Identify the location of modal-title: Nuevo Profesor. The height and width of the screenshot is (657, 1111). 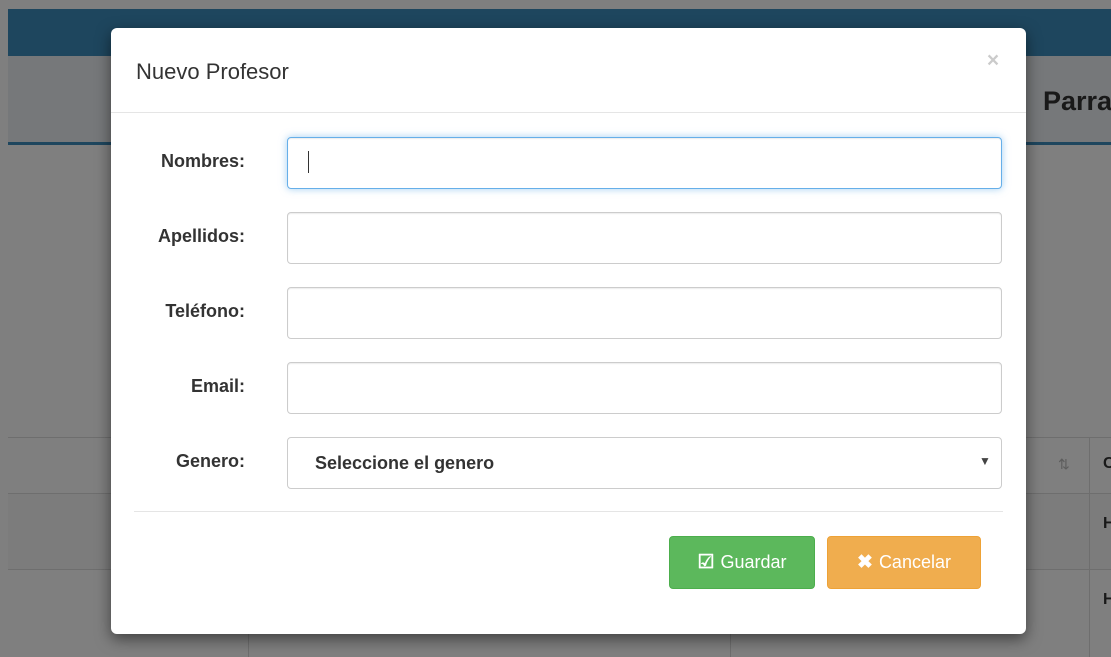
(212, 71).